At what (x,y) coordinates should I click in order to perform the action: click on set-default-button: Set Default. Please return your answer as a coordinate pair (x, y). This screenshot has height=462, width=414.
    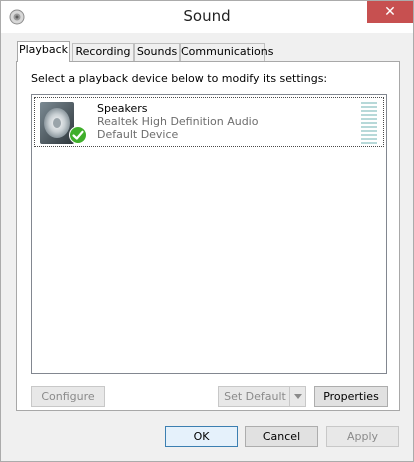
    Looking at the image, I should click on (262, 396).